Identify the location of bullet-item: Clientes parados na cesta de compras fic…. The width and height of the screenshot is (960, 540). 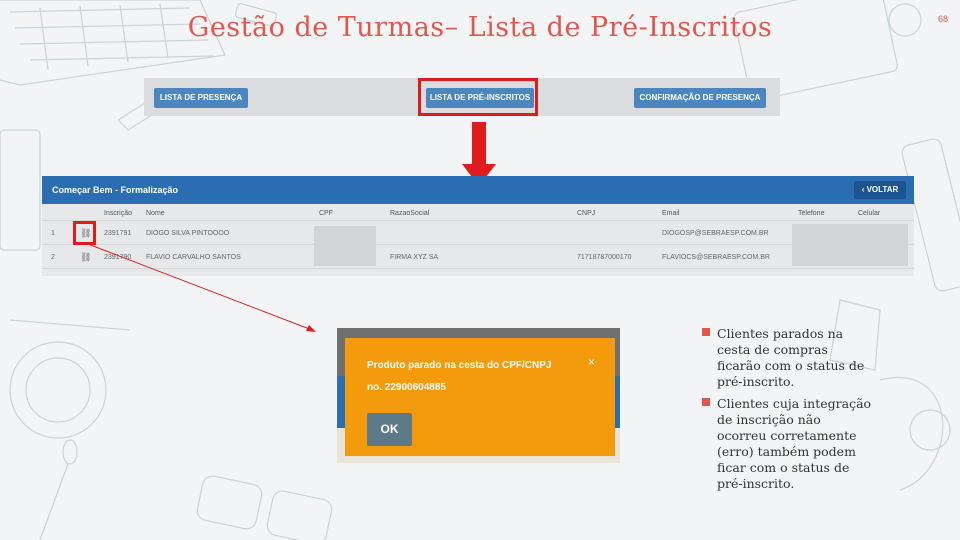
(787, 358).